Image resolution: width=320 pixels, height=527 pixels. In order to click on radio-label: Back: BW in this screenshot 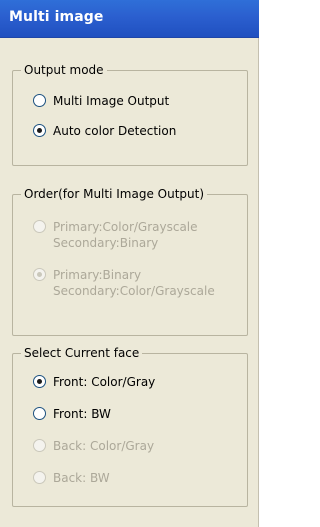, I will do `click(81, 478)`.